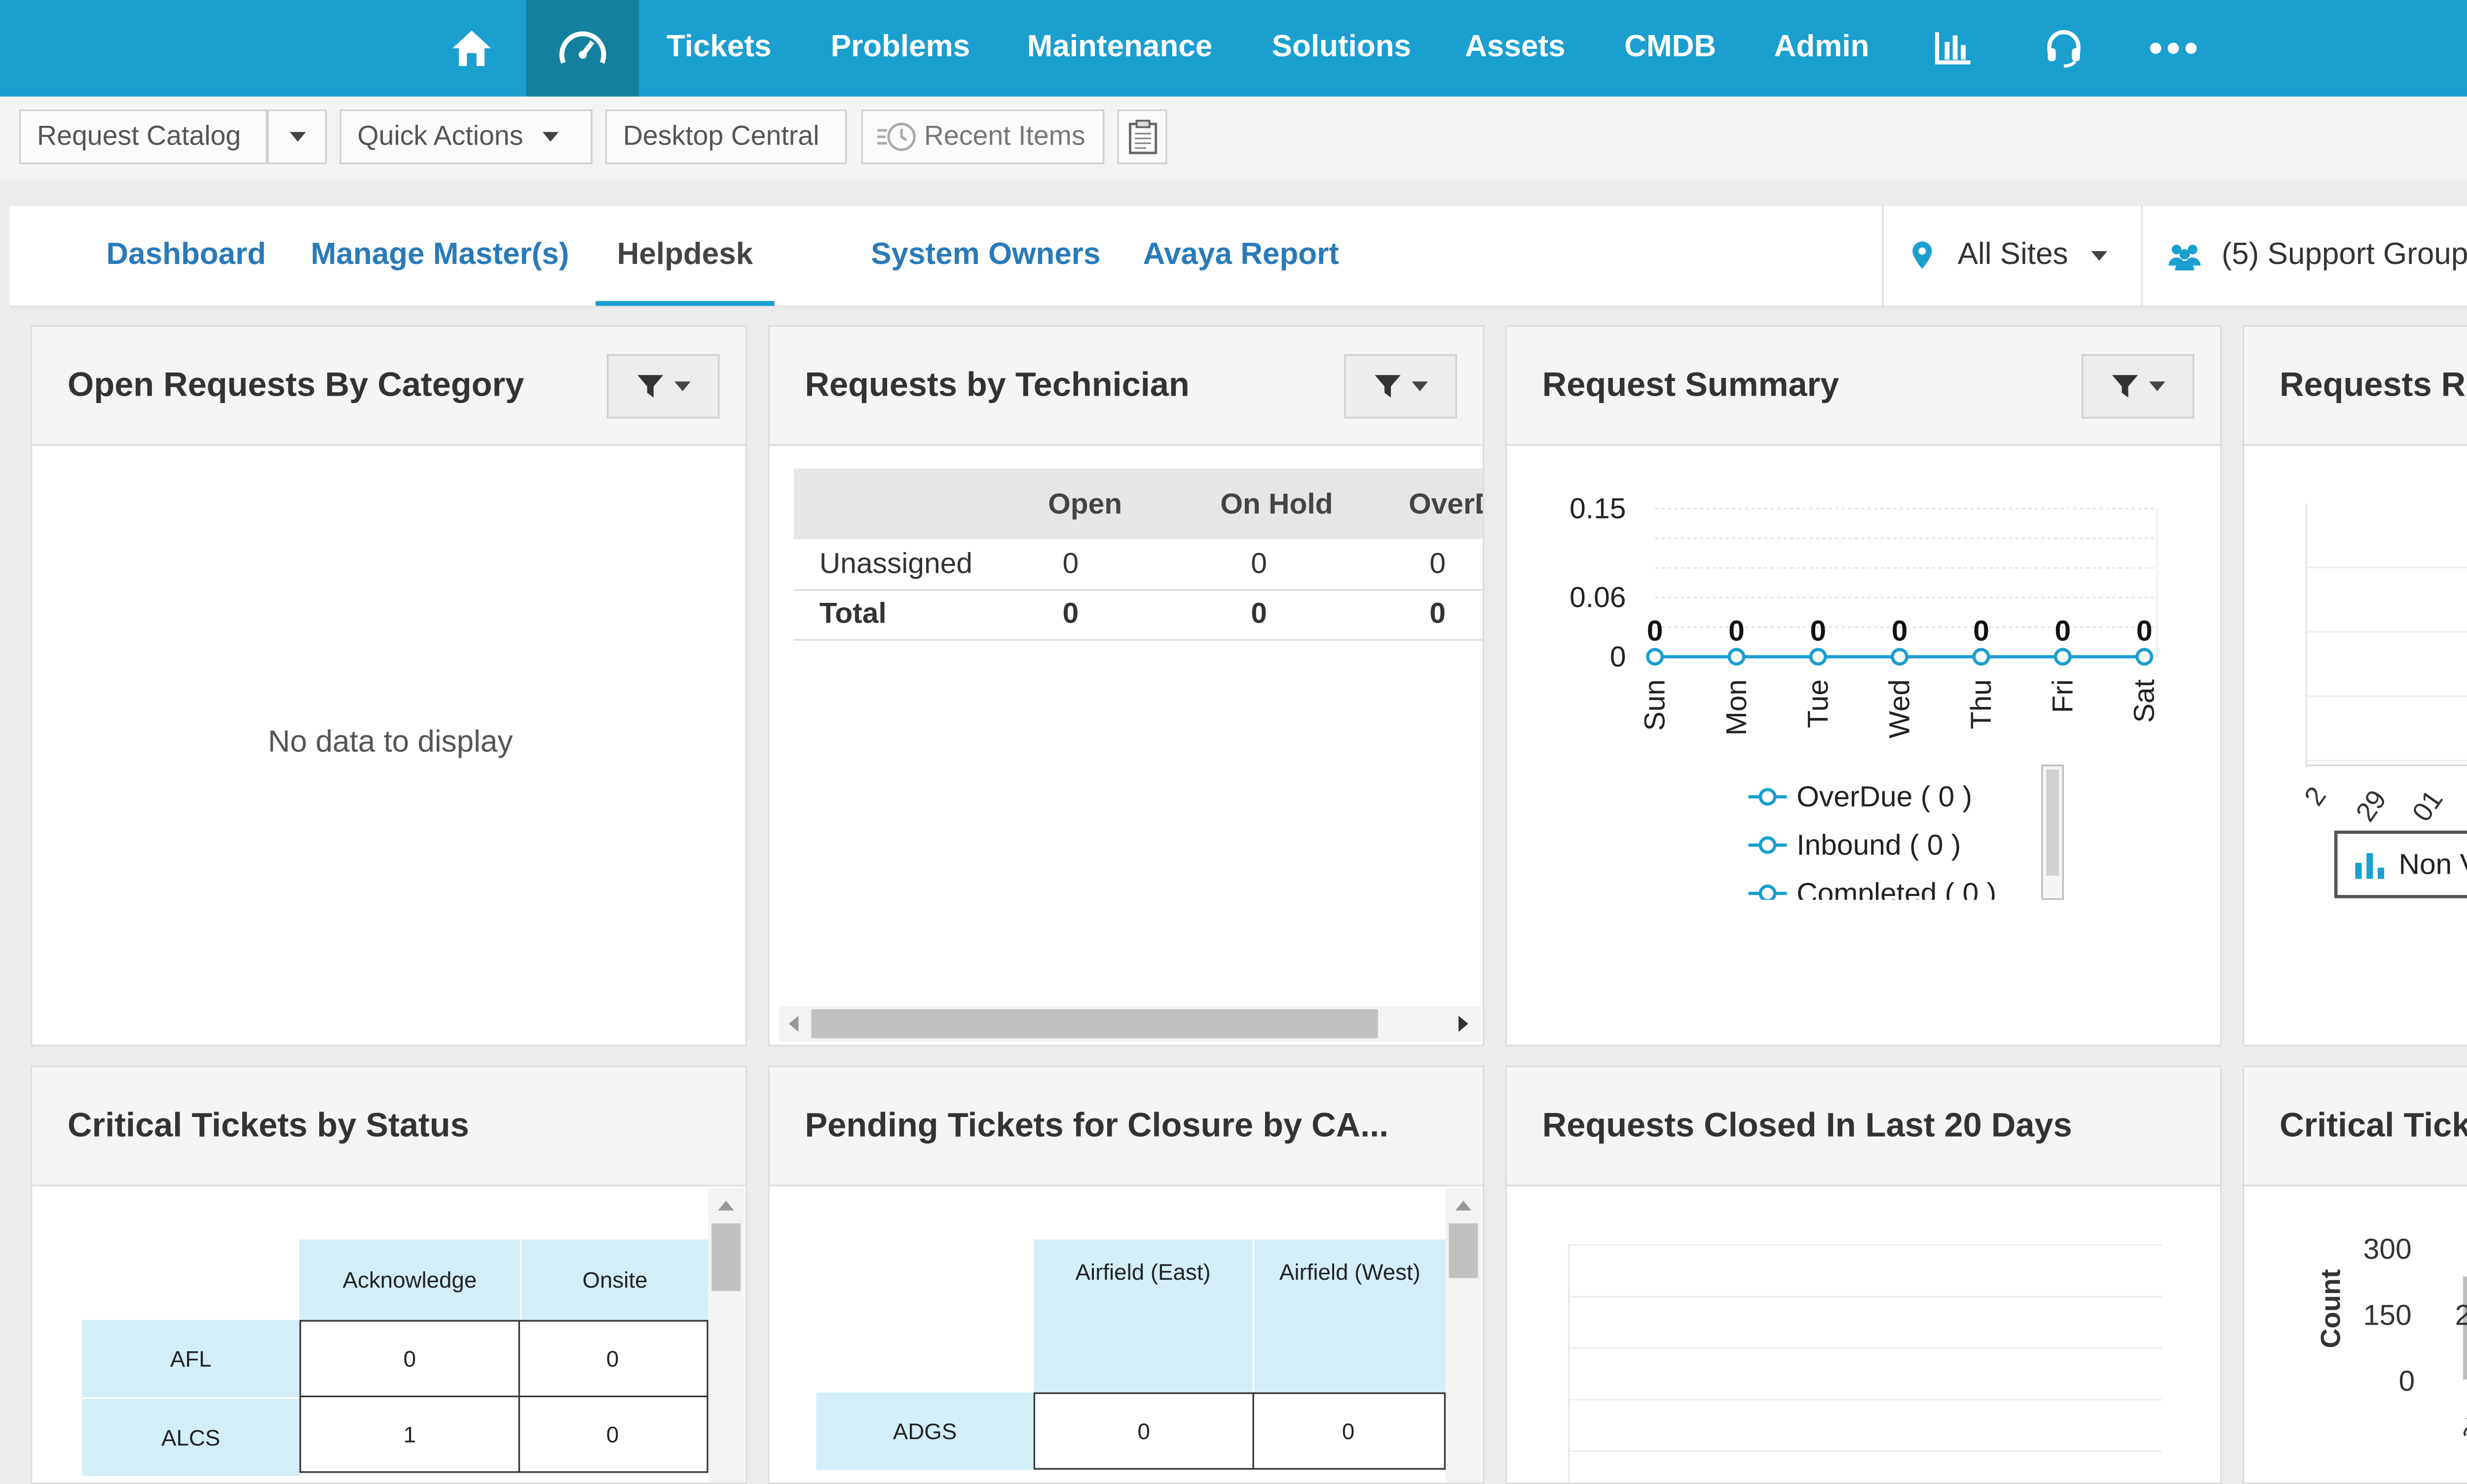  Describe the element at coordinates (793, 1023) in the screenshot. I see `scroll-left-icon` at that location.